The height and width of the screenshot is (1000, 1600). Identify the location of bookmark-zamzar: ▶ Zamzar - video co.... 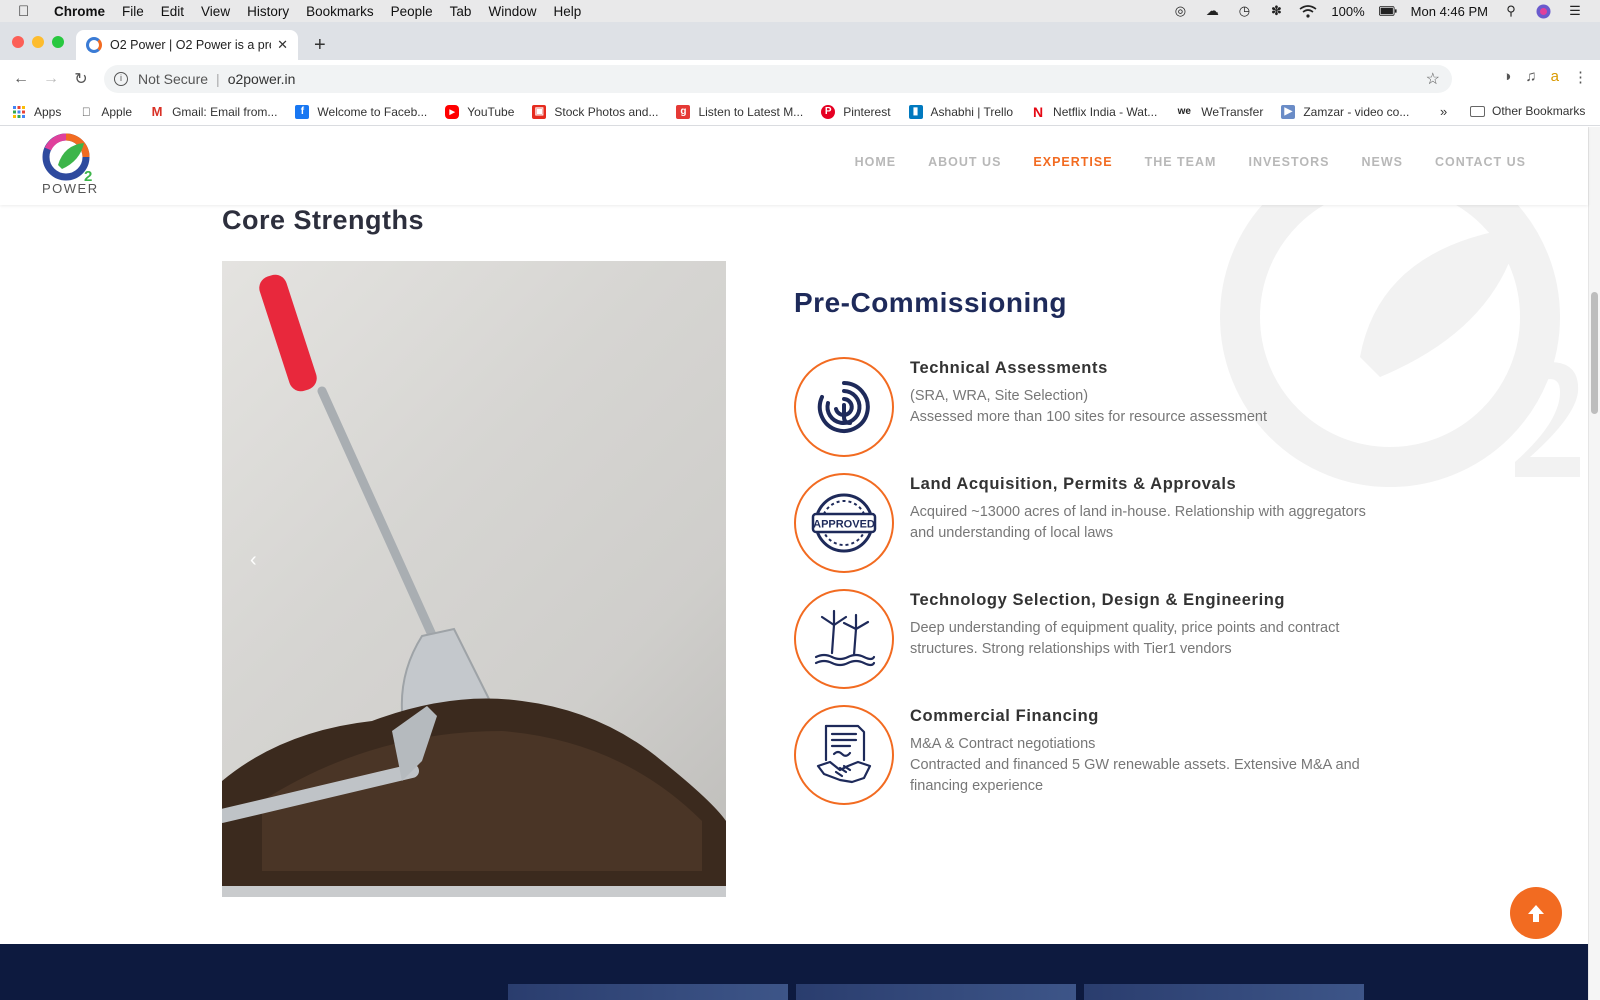
(1345, 111).